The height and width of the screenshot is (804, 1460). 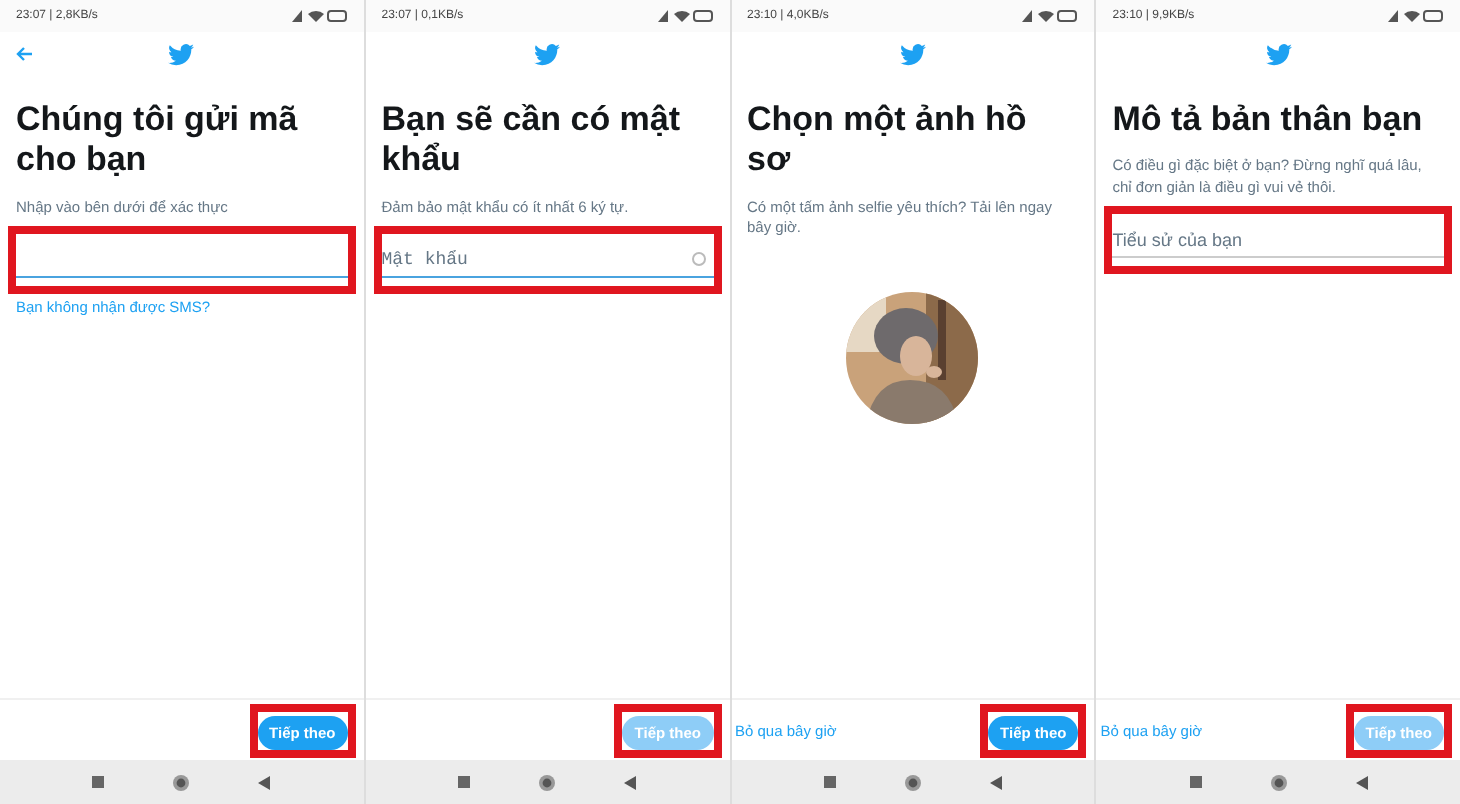 What do you see at coordinates (888, 141) in the screenshot?
I see `page-title: Chọn một ảnh hồ sơ` at bounding box center [888, 141].